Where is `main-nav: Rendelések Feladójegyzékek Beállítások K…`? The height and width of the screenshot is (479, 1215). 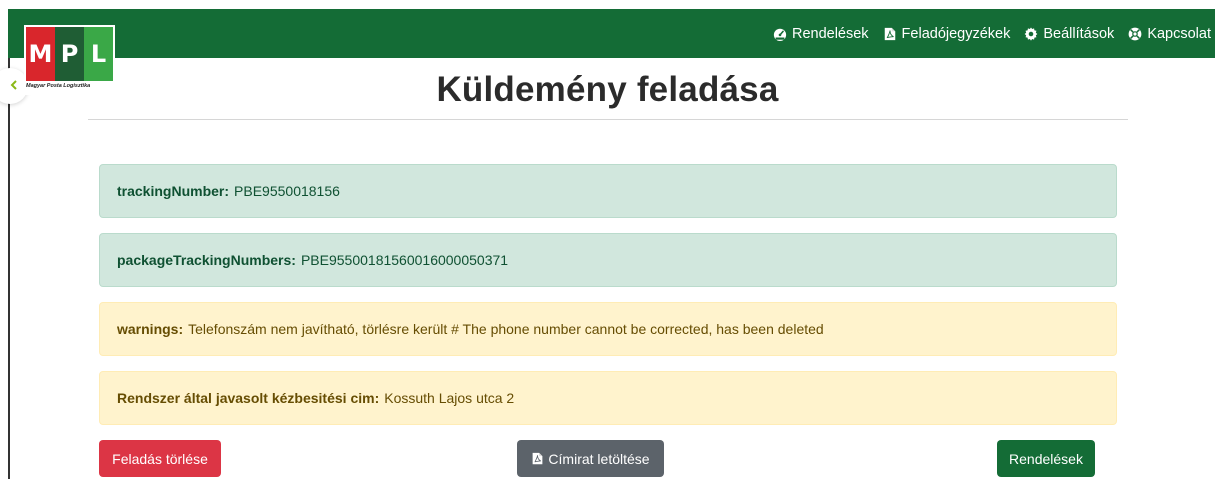
main-nav: Rendelések Feladójegyzékek Beállítások K… is located at coordinates (985, 33).